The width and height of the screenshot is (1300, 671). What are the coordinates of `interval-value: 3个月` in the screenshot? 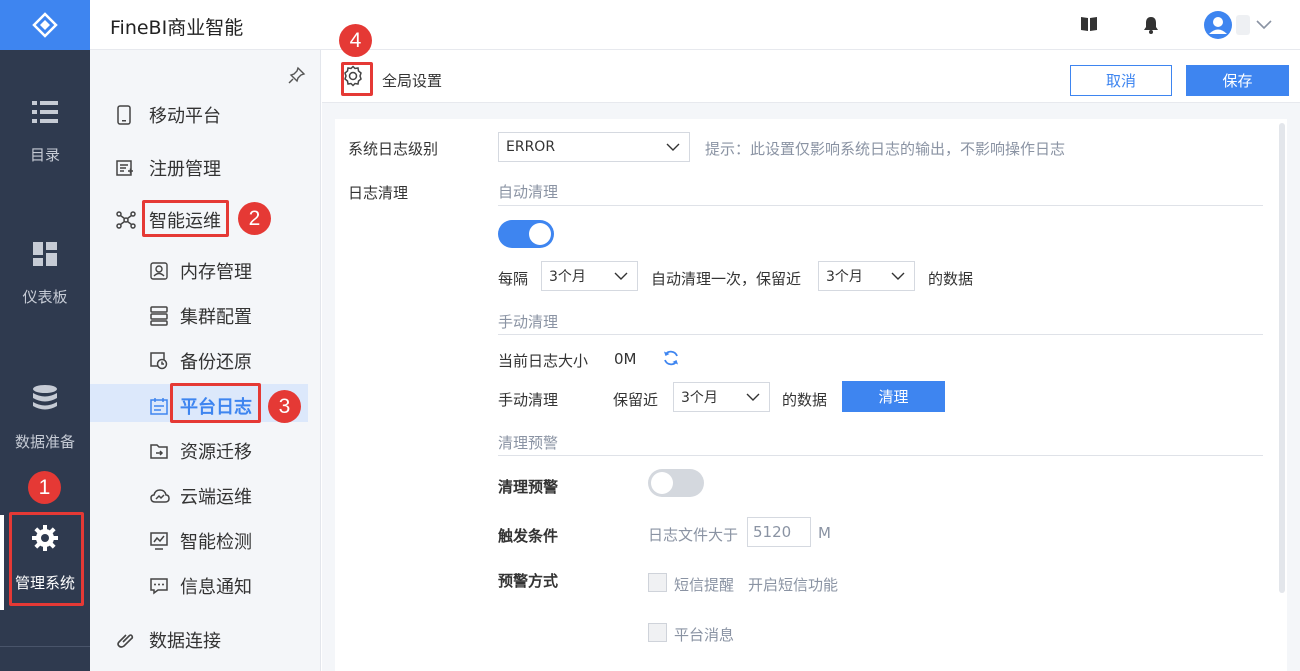 It's located at (567, 277).